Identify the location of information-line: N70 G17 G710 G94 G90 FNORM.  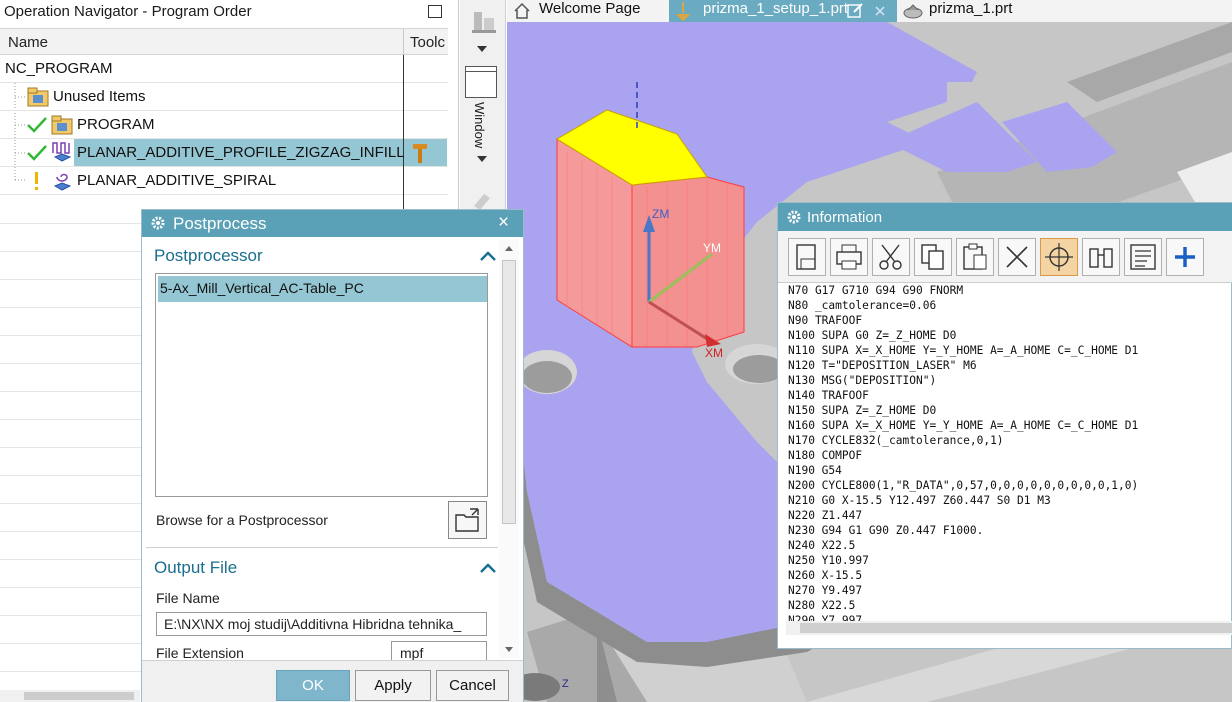
(876, 290).